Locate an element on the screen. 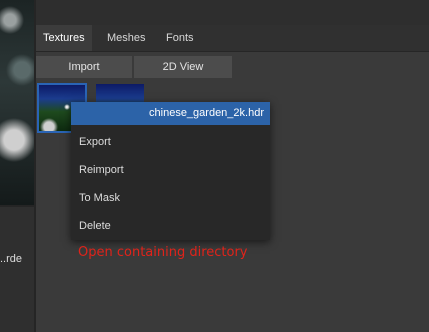  import-button: Import is located at coordinates (84, 67).